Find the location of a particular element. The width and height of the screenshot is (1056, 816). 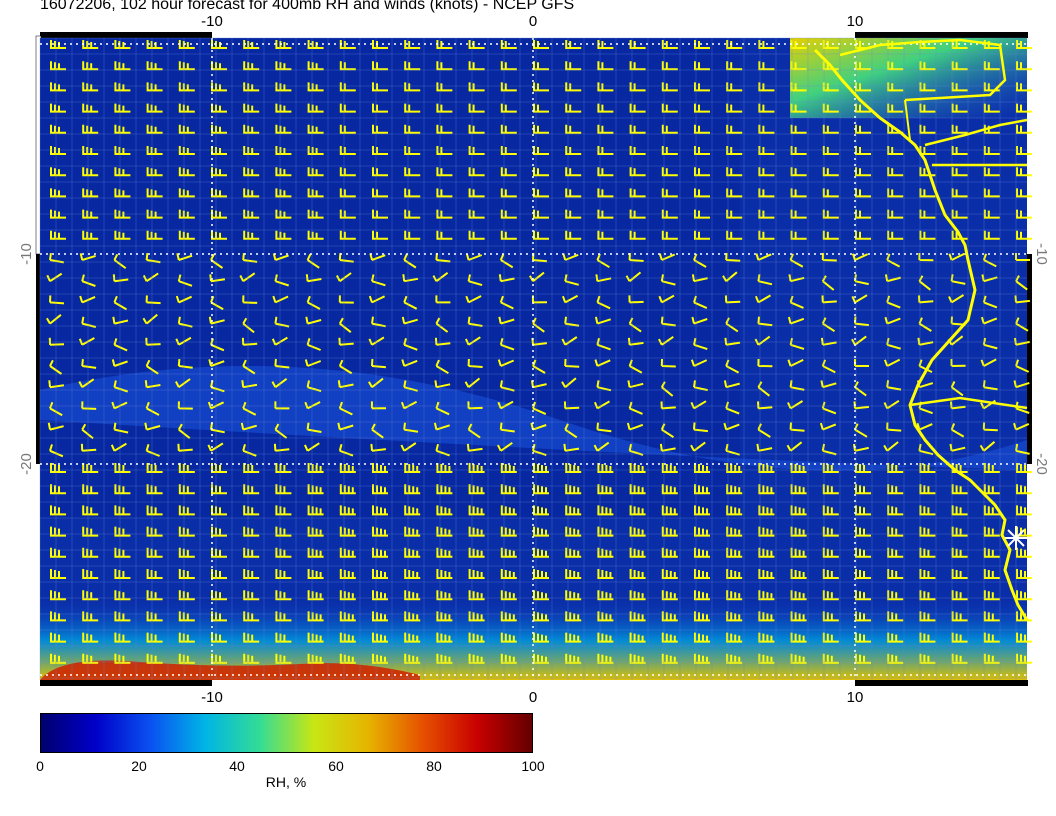

lon-tick-bottom-minus10: -10 is located at coordinates (212, 697).